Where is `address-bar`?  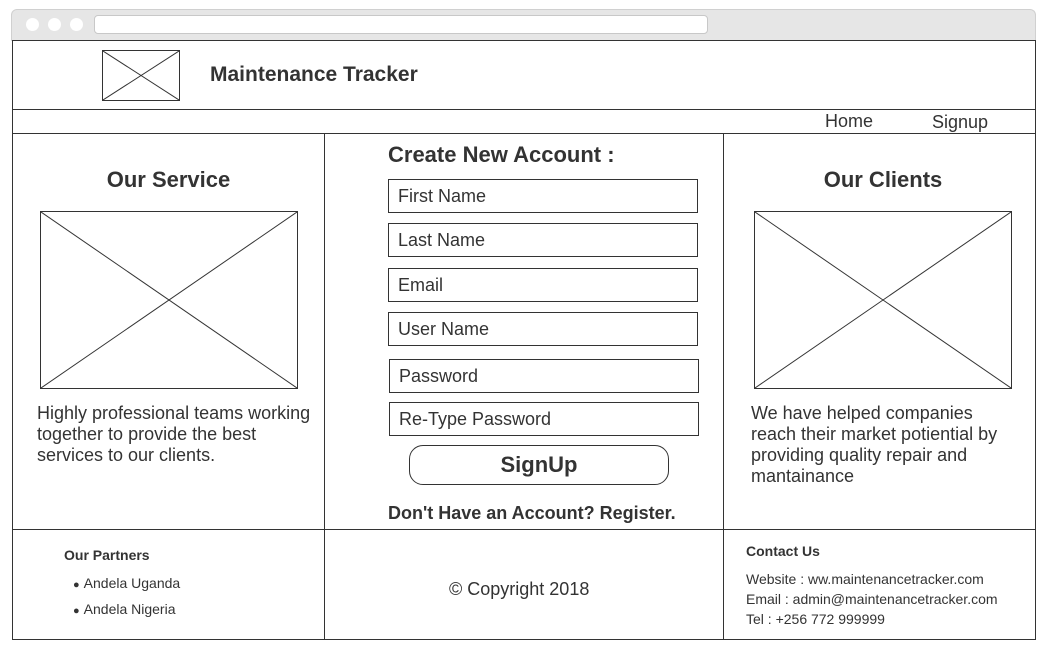
address-bar is located at coordinates (401, 24).